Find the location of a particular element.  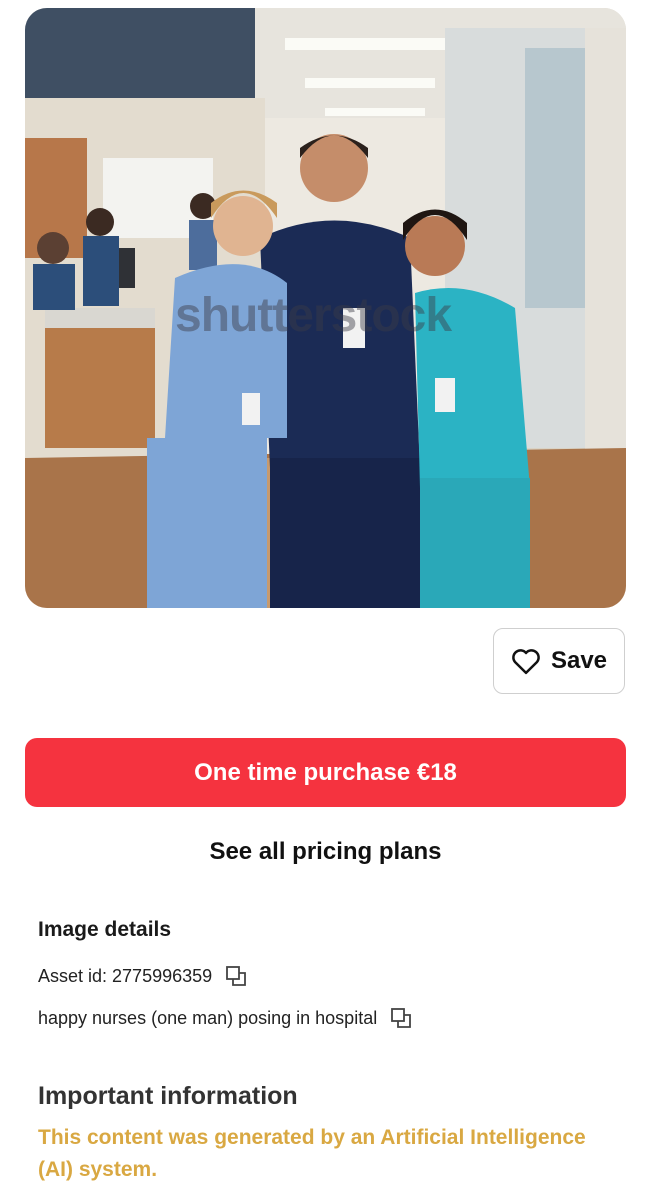

image-details-heading: Image details is located at coordinates (105, 929).